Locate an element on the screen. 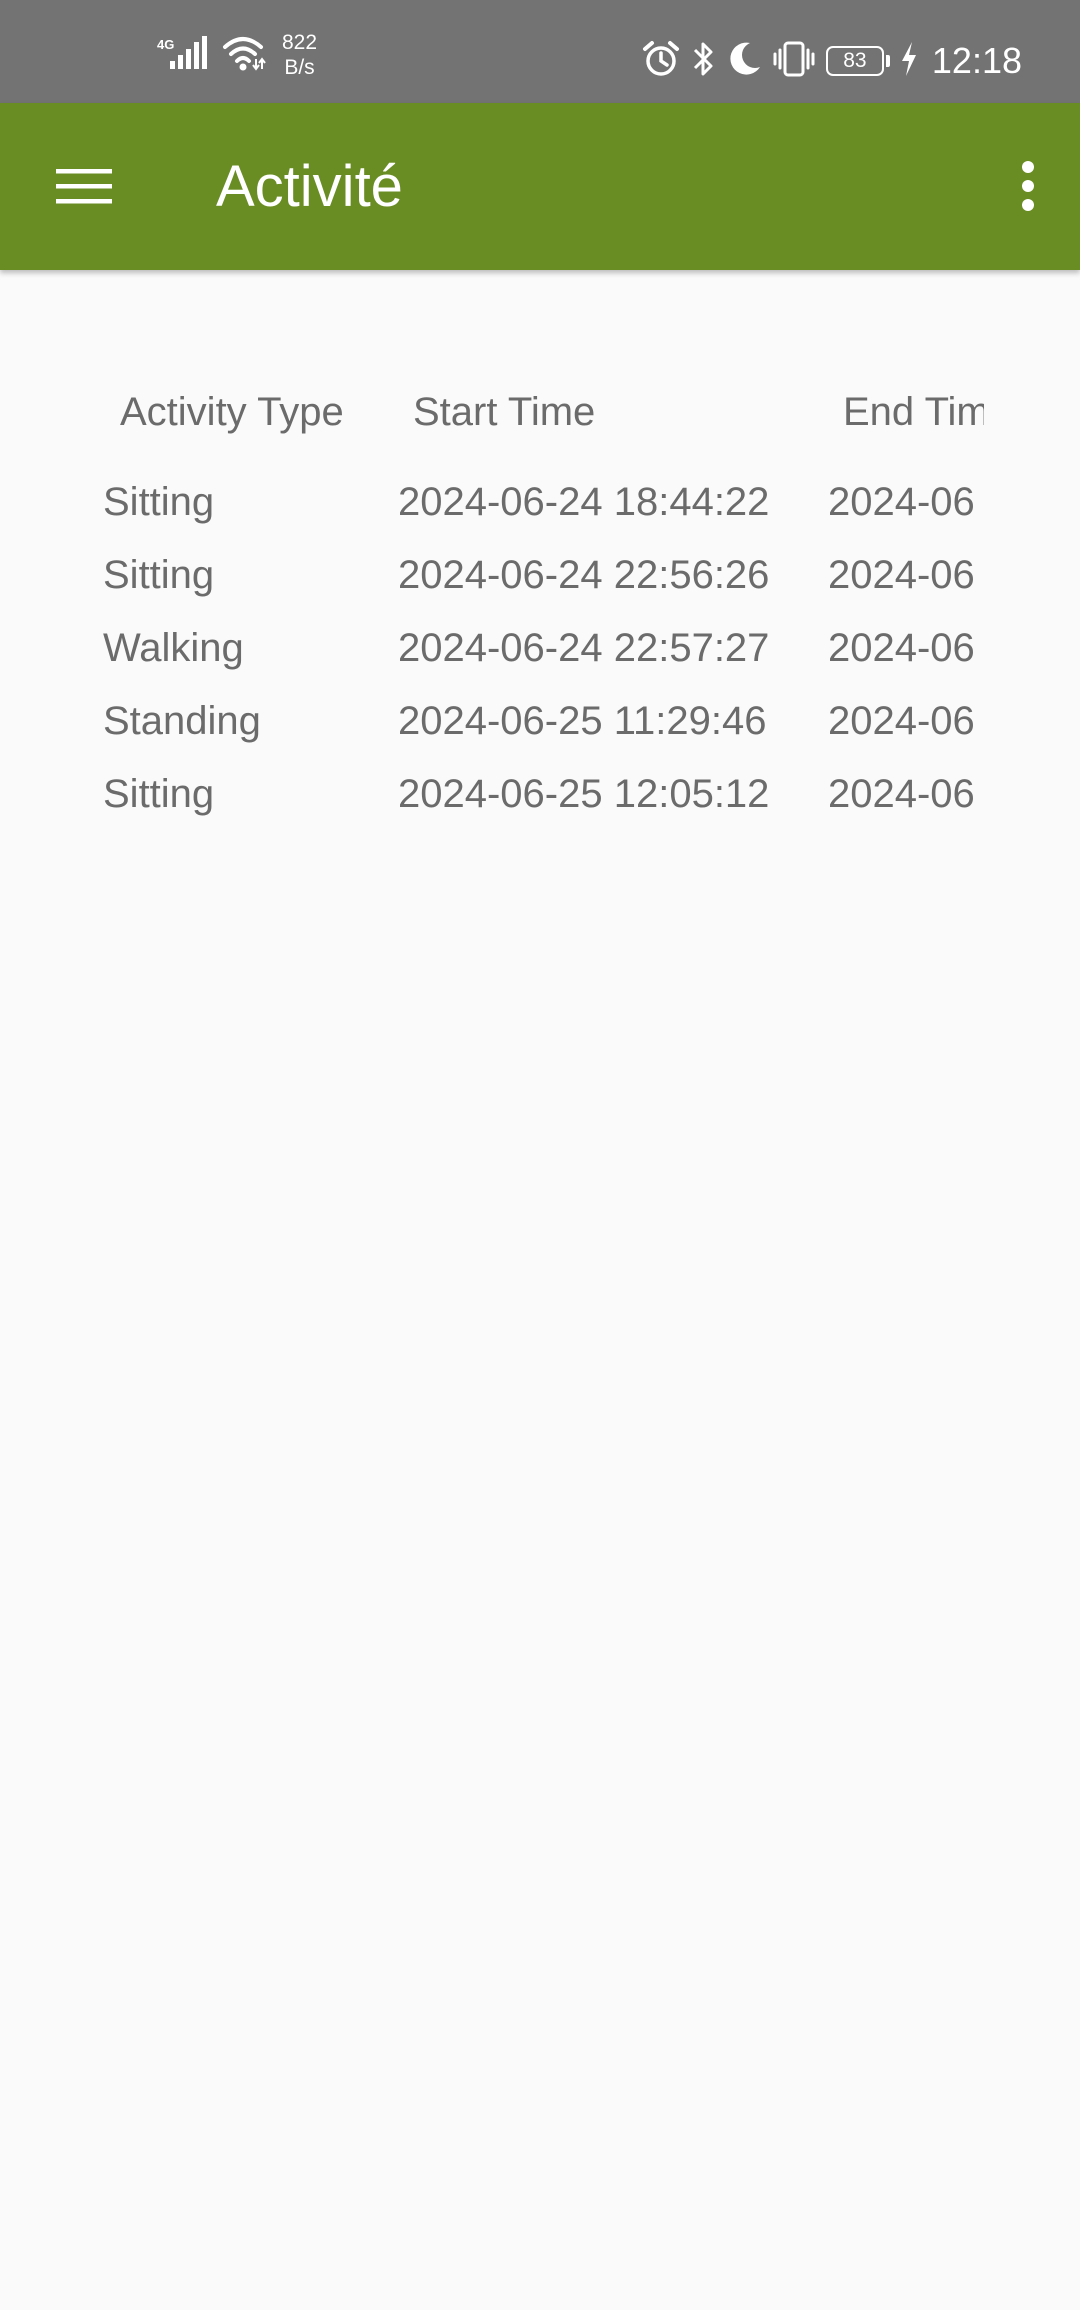 The height and width of the screenshot is (2310, 1080). battery-indicator: 83 is located at coordinates (857, 61).